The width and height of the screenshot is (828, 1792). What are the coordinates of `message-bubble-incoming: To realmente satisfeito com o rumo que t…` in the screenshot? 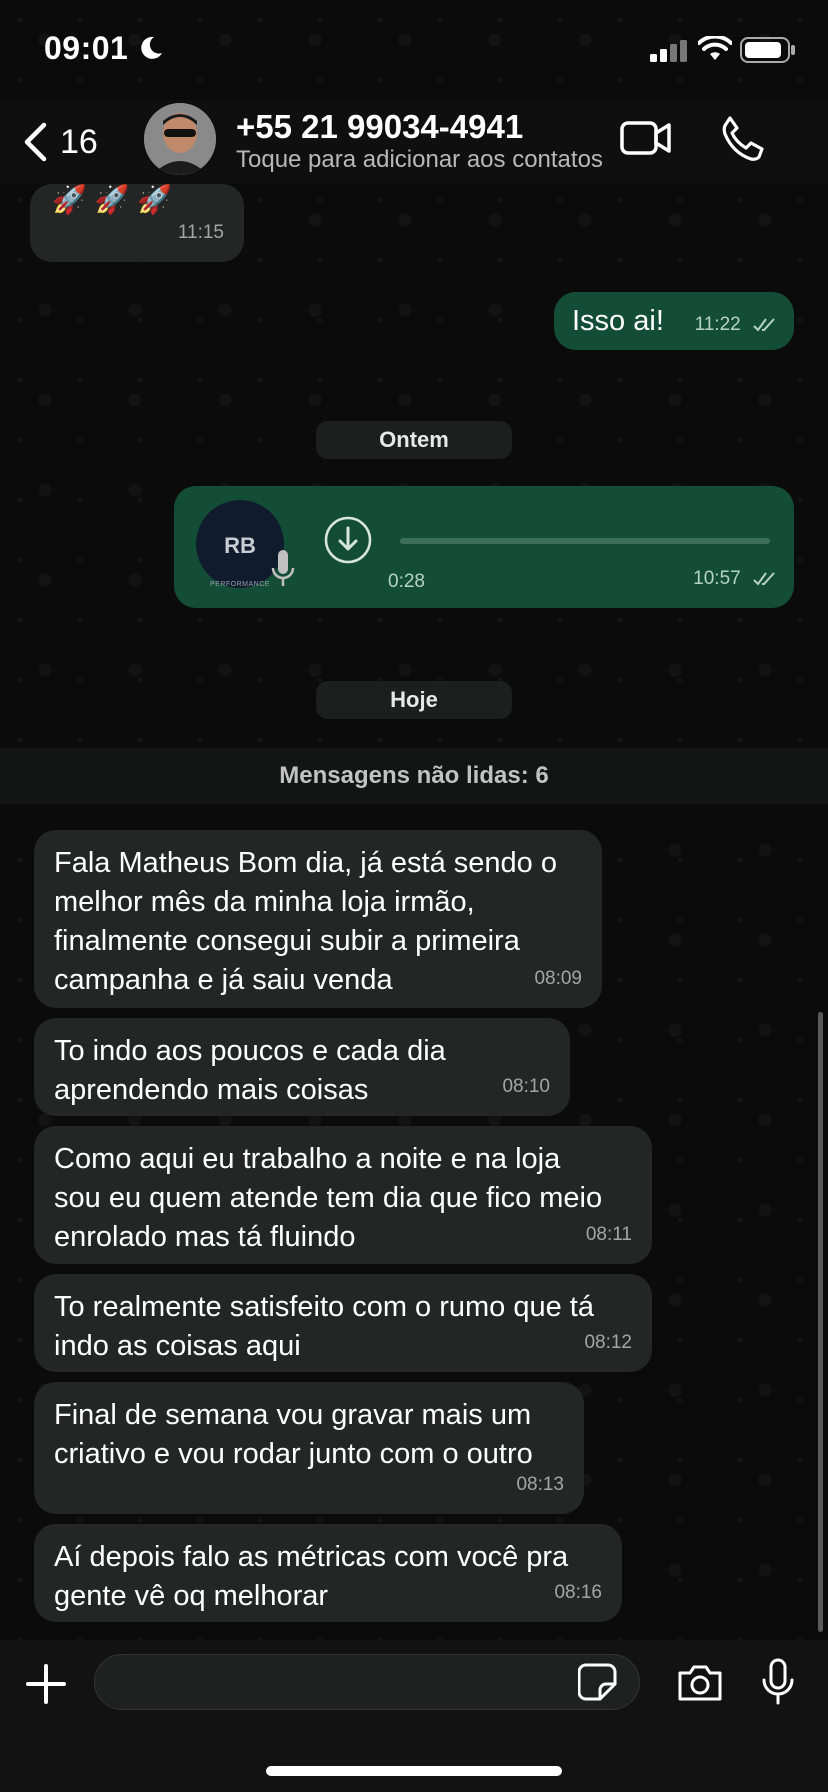 It's located at (343, 1323).